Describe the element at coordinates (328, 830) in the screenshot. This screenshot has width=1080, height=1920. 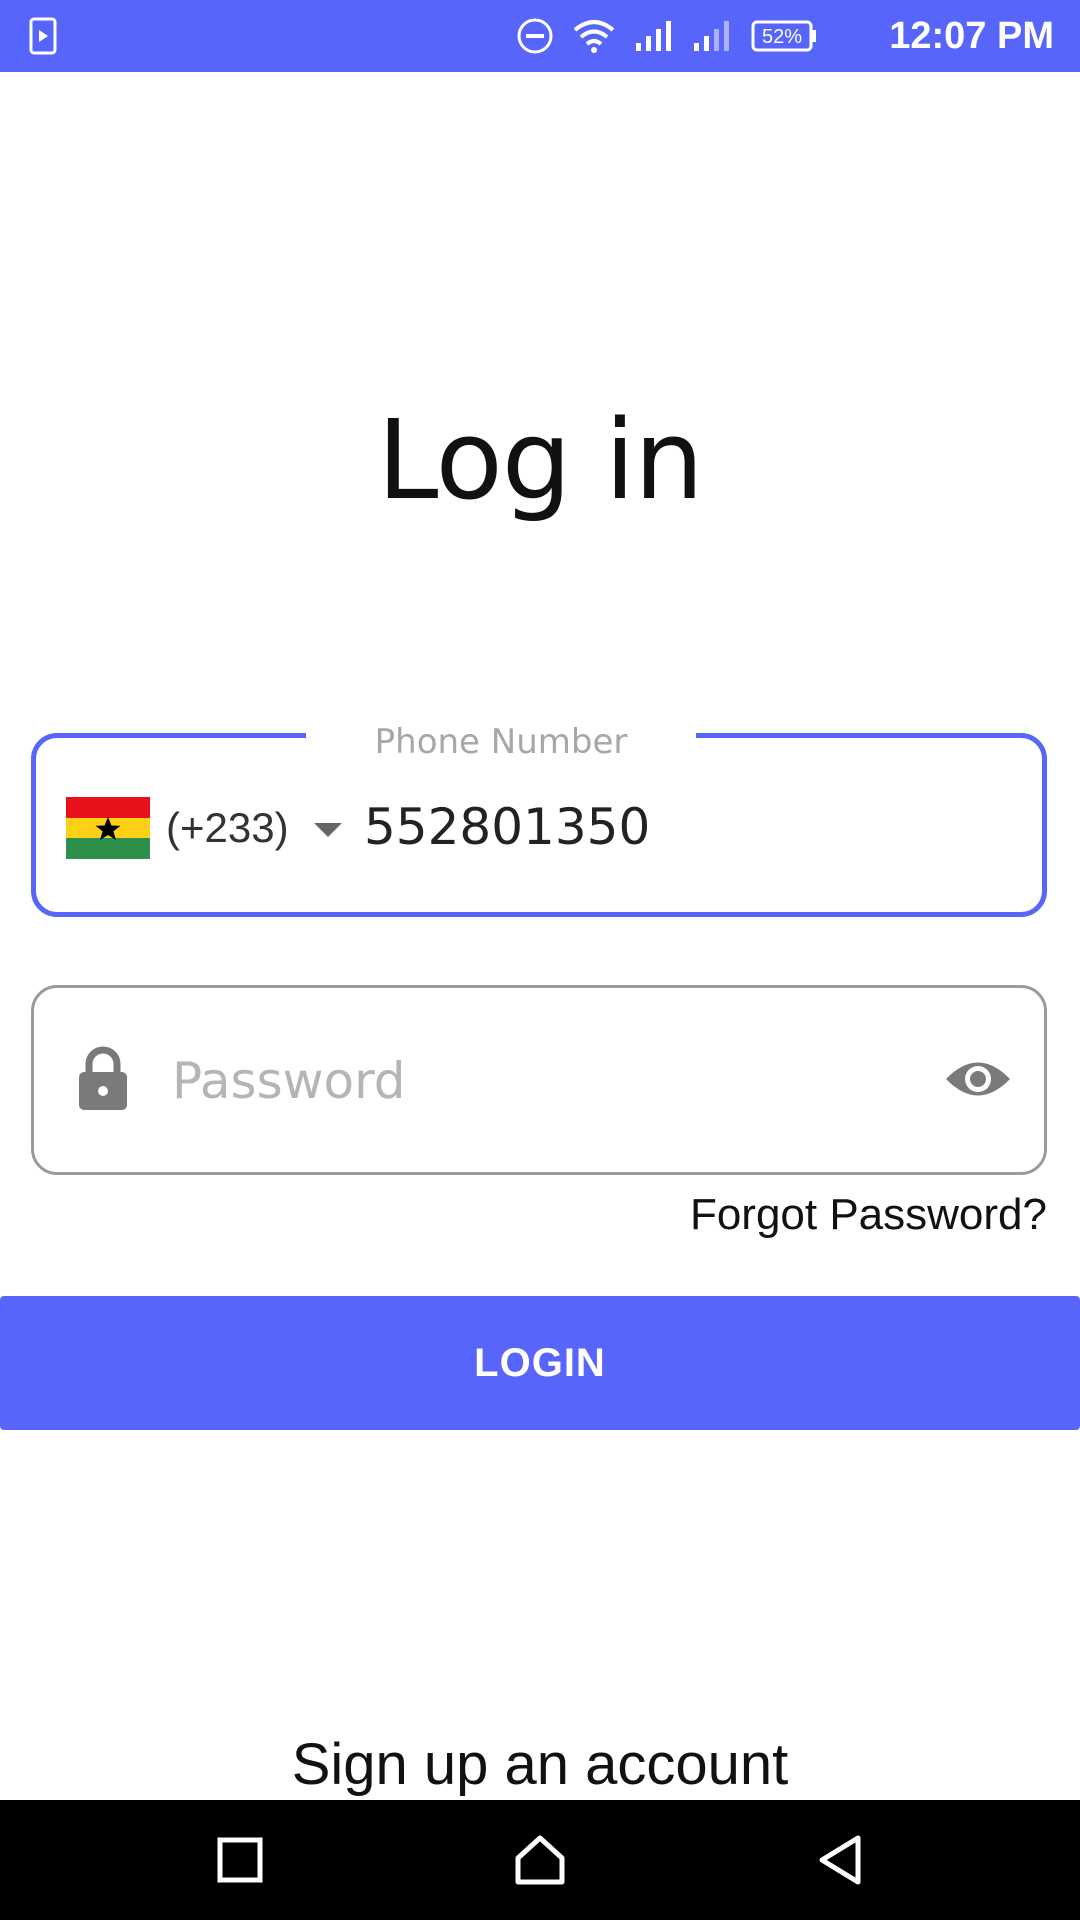
I see `chevron-down-icon` at that location.